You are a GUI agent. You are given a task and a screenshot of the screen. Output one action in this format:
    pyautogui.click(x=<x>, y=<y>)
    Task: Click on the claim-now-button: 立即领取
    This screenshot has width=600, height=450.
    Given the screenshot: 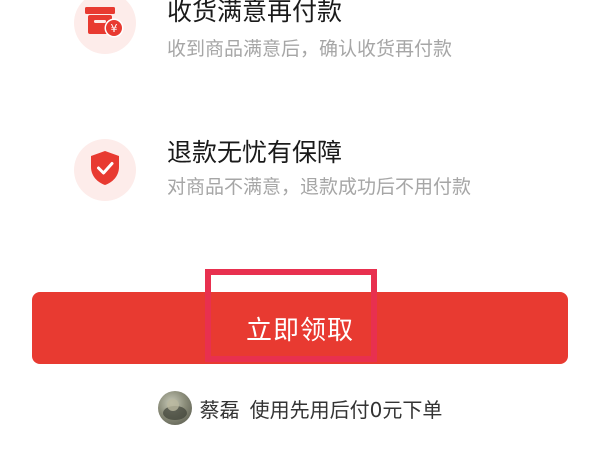 What is the action you would take?
    pyautogui.click(x=300, y=328)
    